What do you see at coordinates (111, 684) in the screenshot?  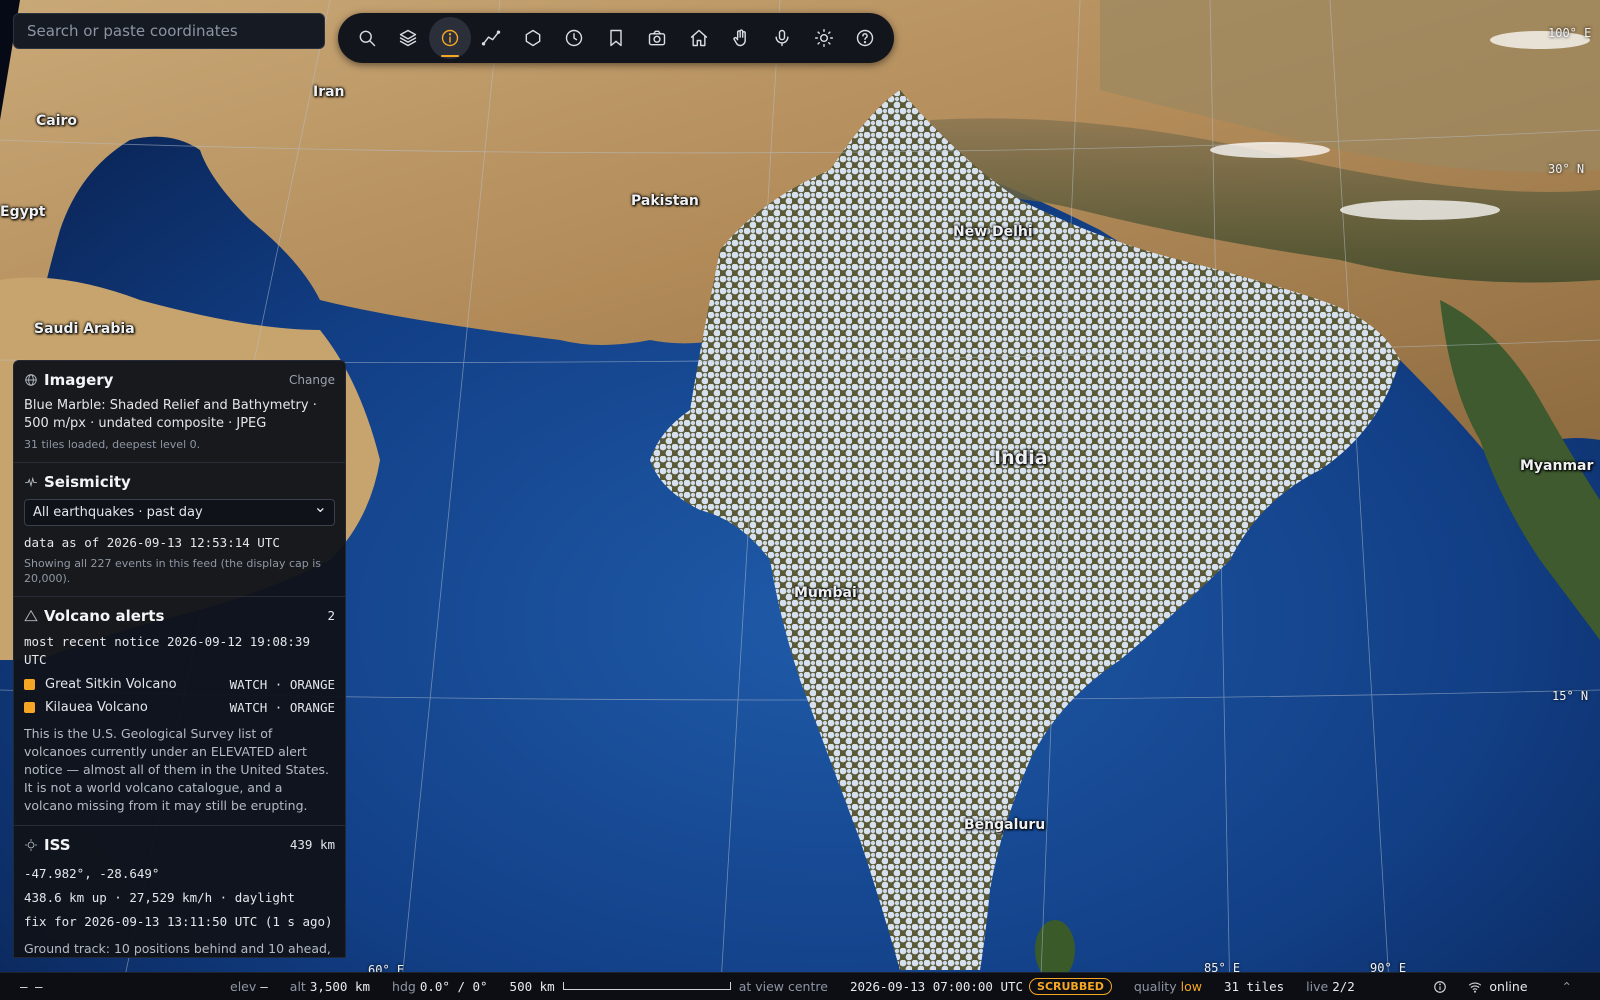 I see `volcano-name: Great Sitkin Volcano` at bounding box center [111, 684].